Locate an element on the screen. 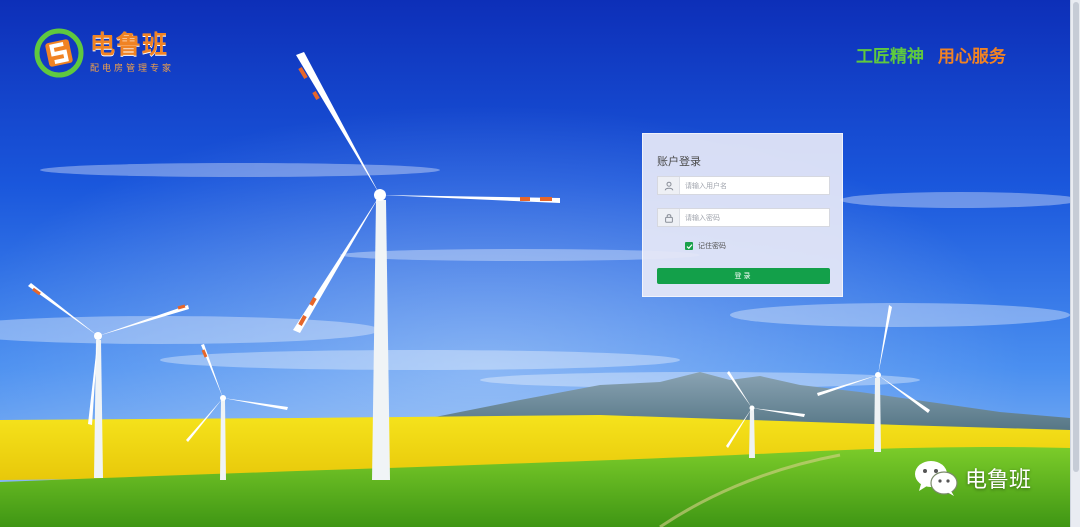 Image resolution: width=1080 pixels, height=527 pixels. remember-password: 记住密码 is located at coordinates (705, 246).